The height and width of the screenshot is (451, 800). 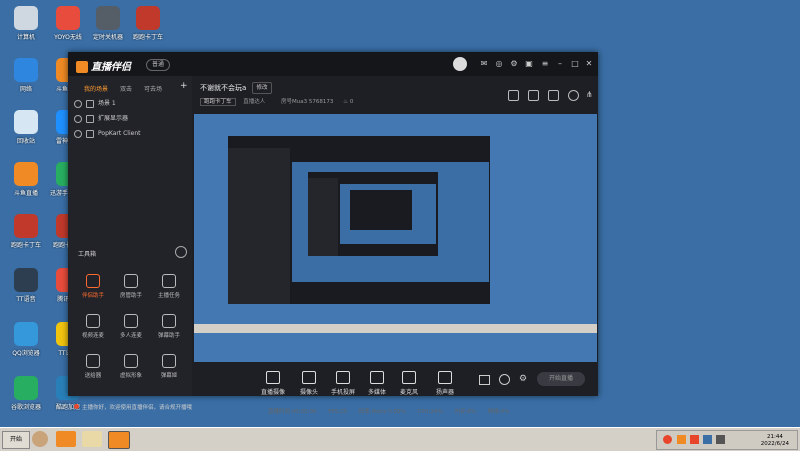 I want to click on source-row: 扩展显示器, so click(x=101, y=119).